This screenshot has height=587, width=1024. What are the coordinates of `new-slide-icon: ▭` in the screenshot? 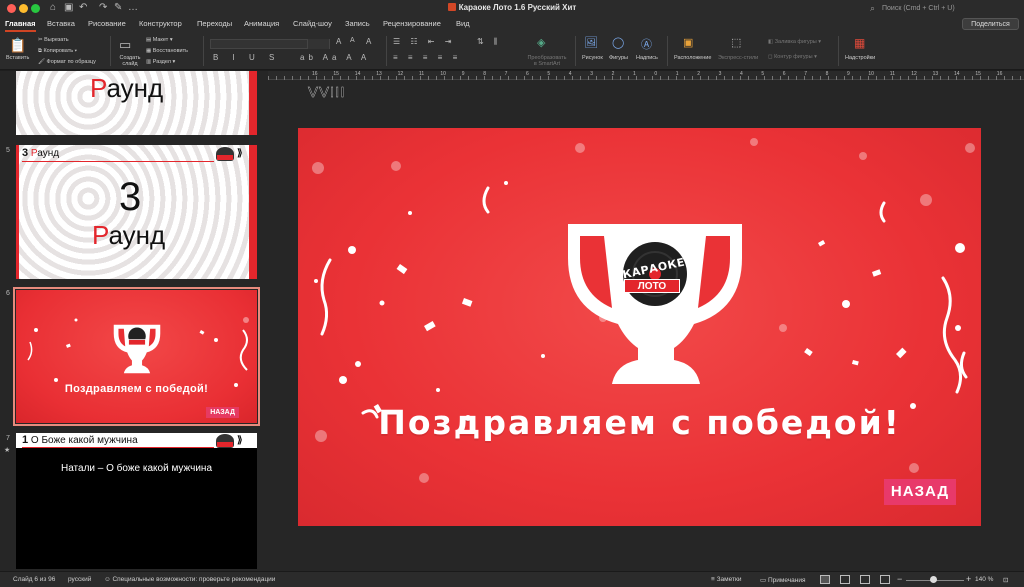 It's located at (125, 45).